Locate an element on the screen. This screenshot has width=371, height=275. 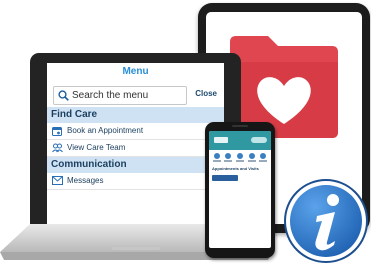
search-row: Search the menu Close is located at coordinates (135, 95).